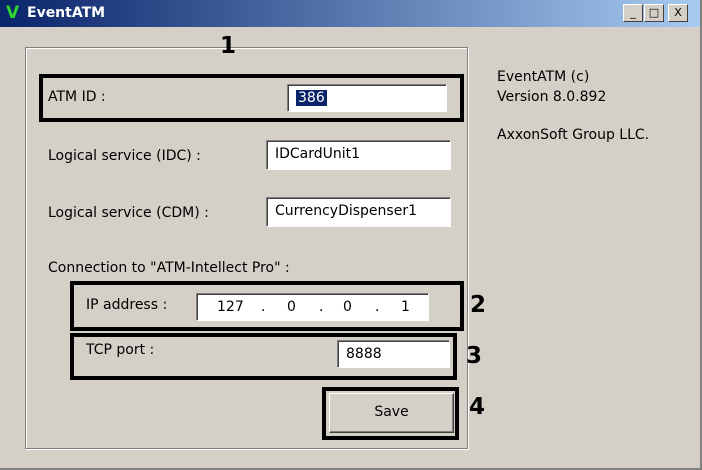 The width and height of the screenshot is (702, 470). I want to click on callout-3: 3, so click(474, 356).